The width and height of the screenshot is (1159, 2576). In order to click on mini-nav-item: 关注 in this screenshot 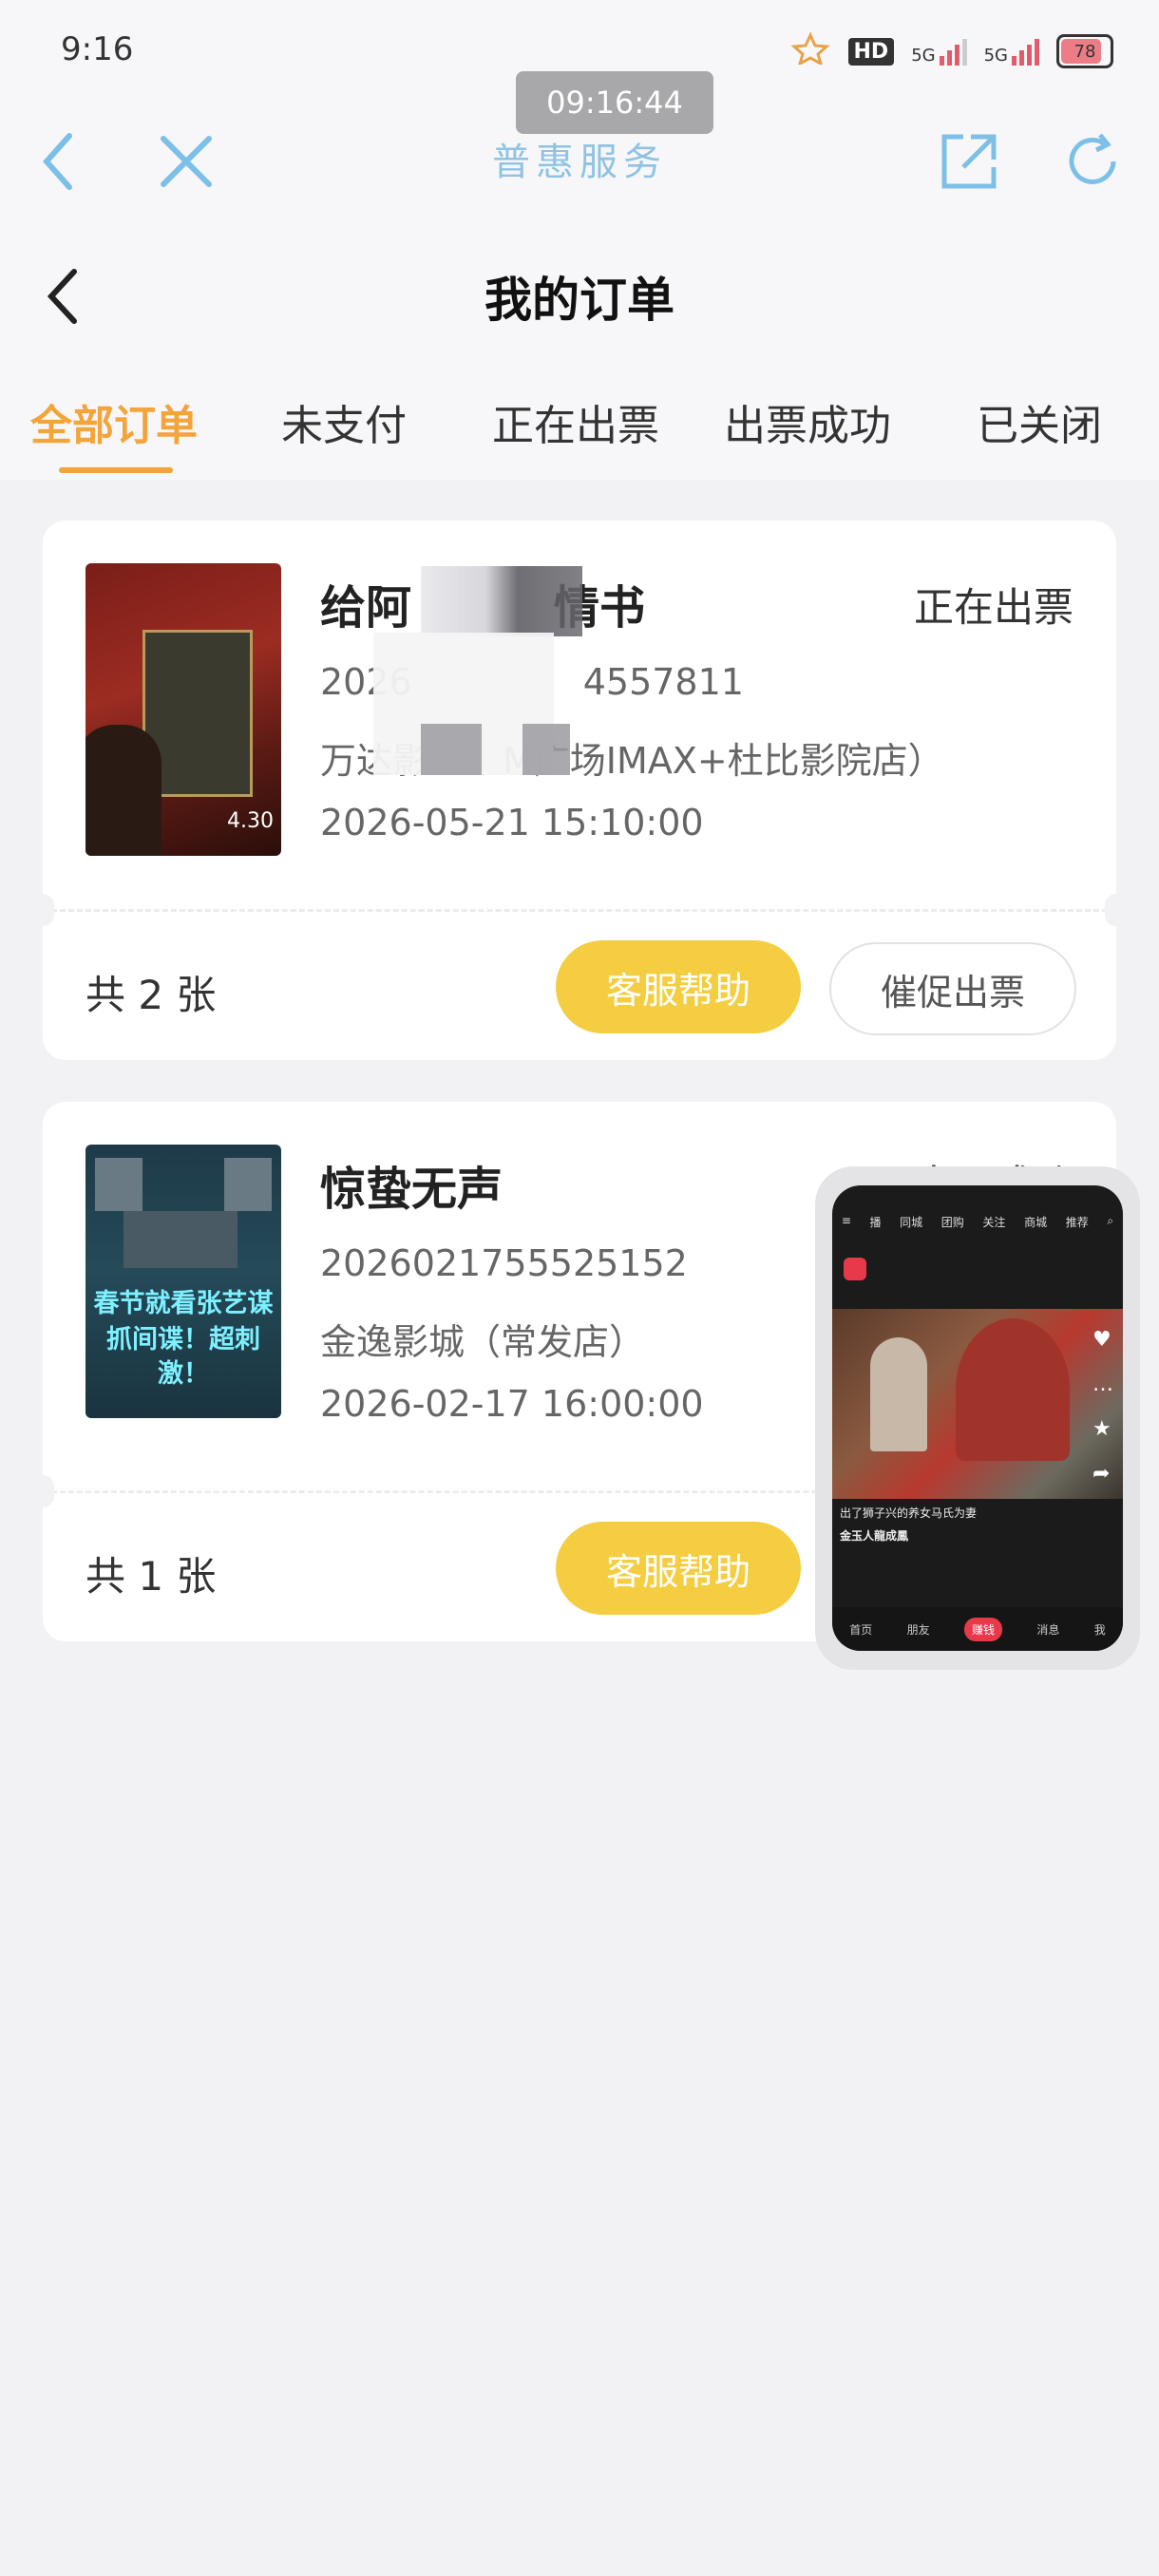, I will do `click(993, 1228)`.